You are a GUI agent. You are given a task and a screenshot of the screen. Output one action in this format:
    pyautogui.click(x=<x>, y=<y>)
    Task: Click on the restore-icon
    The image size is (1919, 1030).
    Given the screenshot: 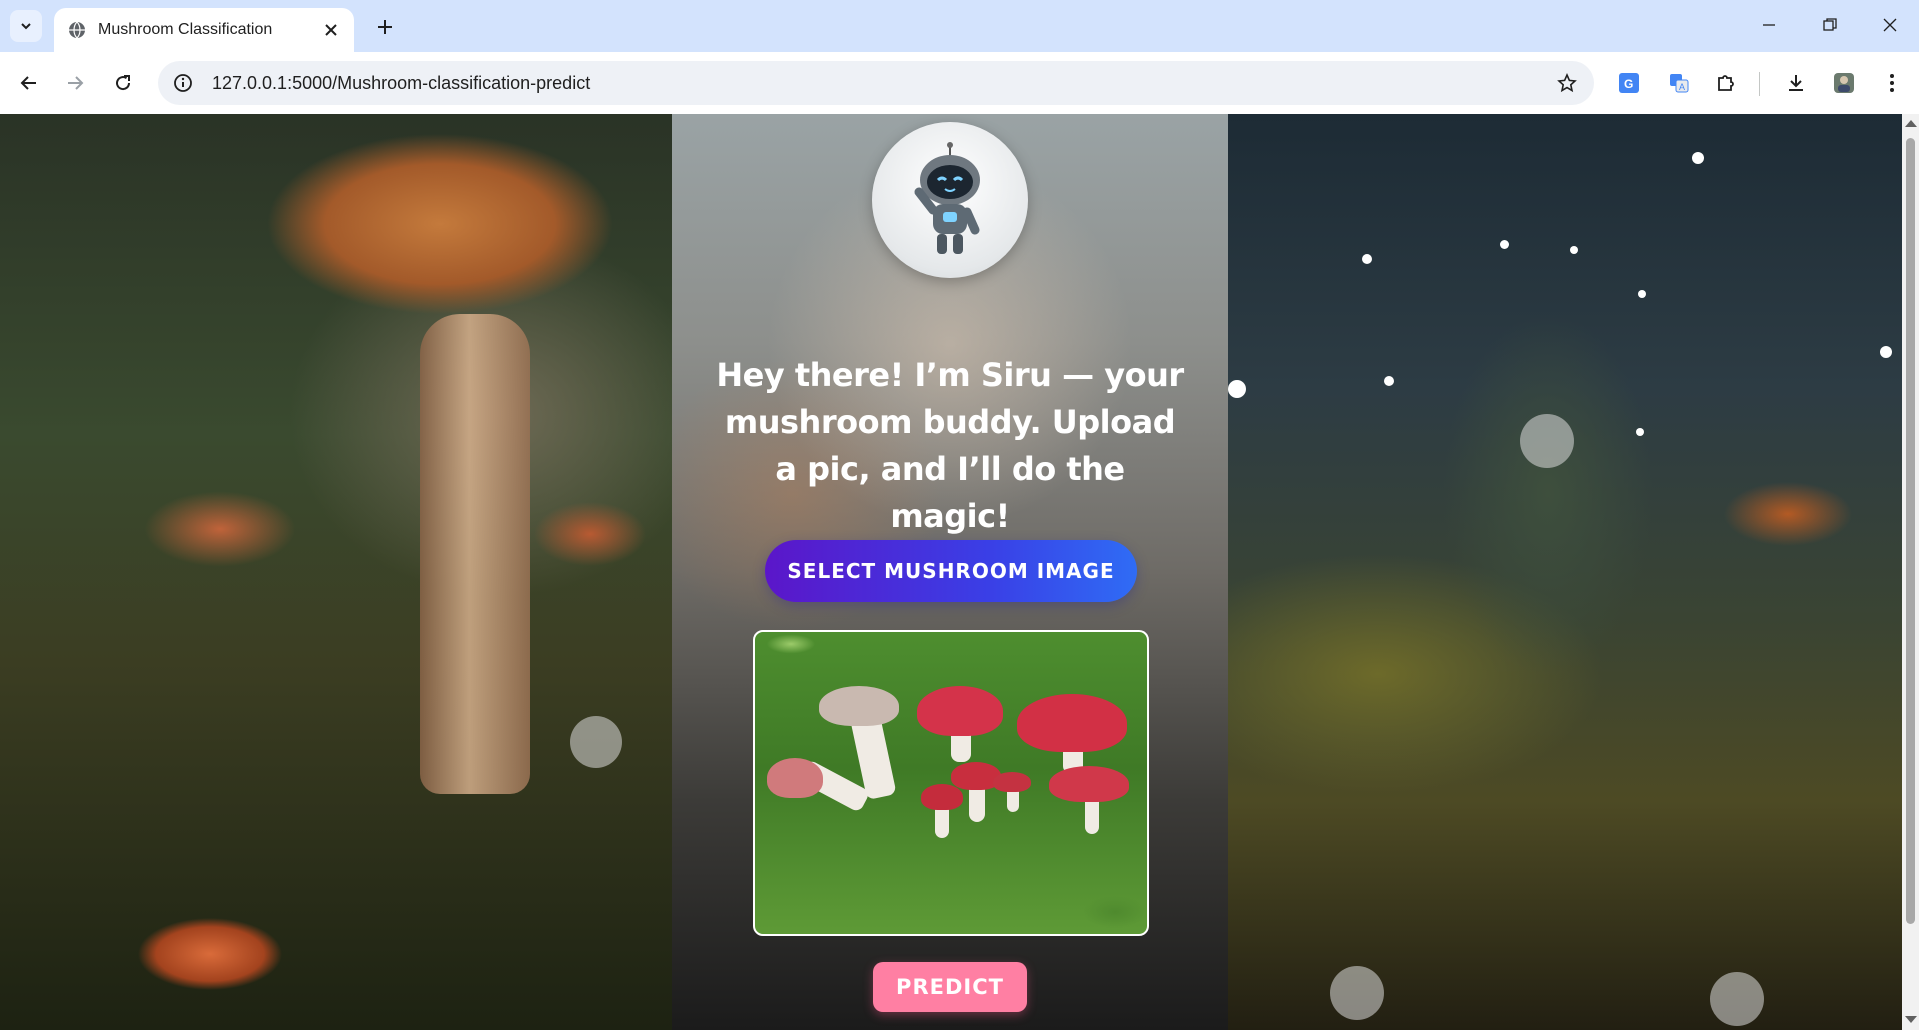 What is the action you would take?
    pyautogui.click(x=1830, y=24)
    